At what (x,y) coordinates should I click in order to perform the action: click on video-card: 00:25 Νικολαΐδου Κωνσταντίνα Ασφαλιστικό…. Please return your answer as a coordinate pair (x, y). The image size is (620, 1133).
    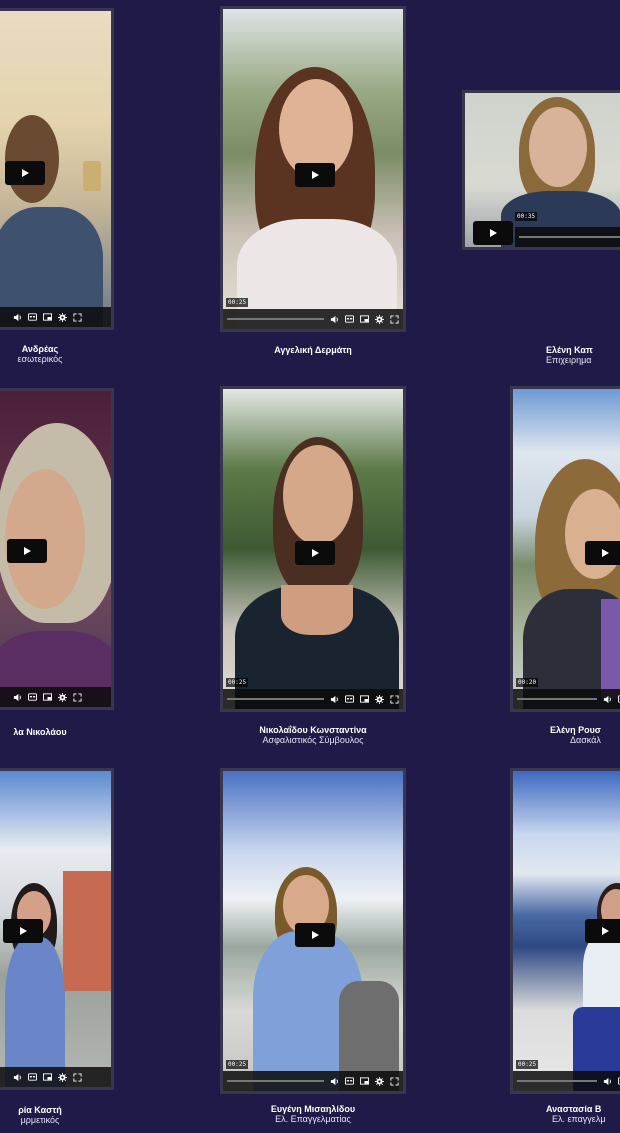
    Looking at the image, I should click on (313, 570).